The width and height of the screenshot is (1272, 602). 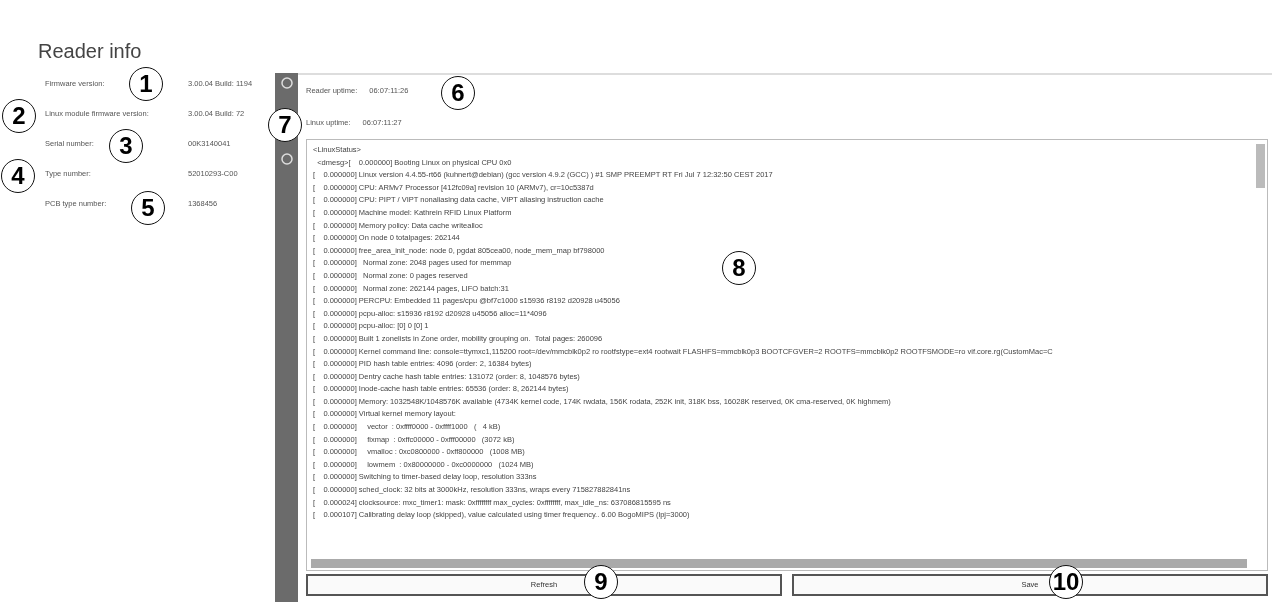 I want to click on callout-marker: 4, so click(x=18, y=176).